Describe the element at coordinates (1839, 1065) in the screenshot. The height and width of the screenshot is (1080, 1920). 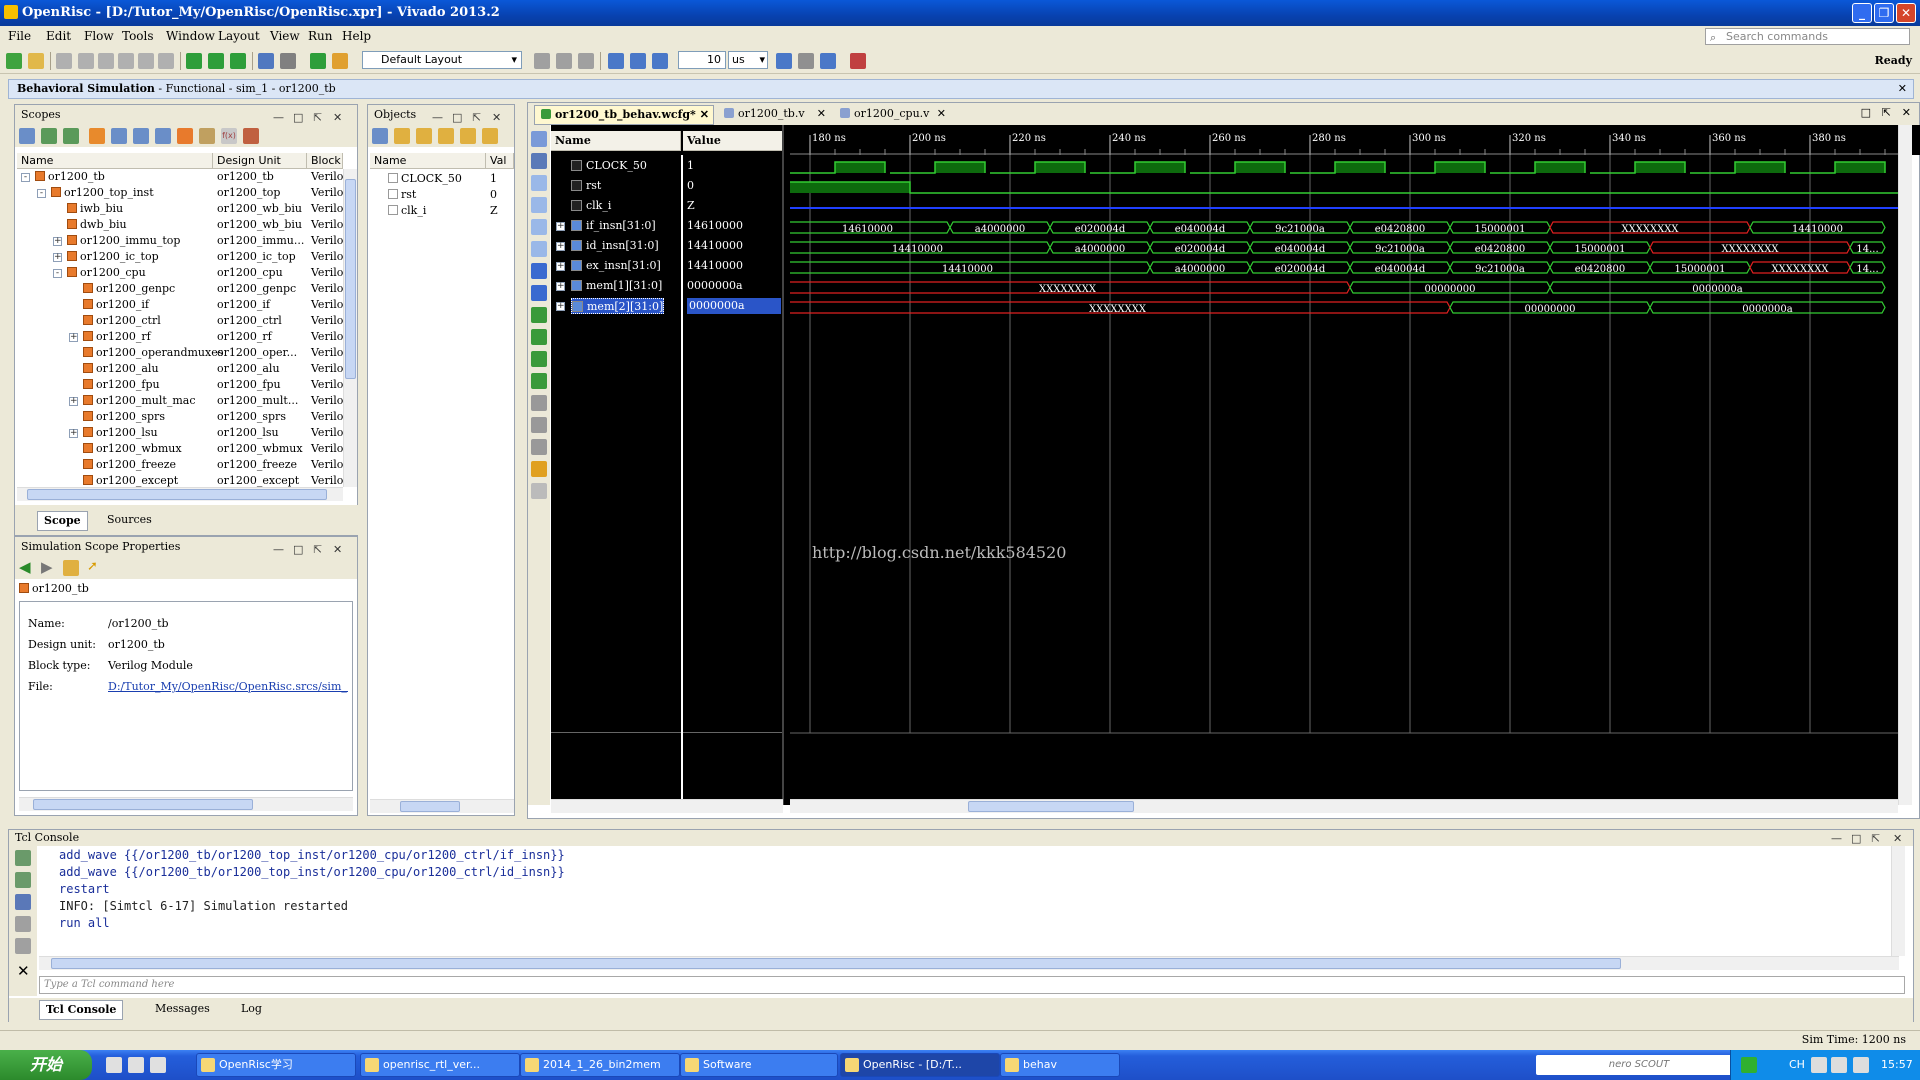
I see `tray-network-icon` at that location.